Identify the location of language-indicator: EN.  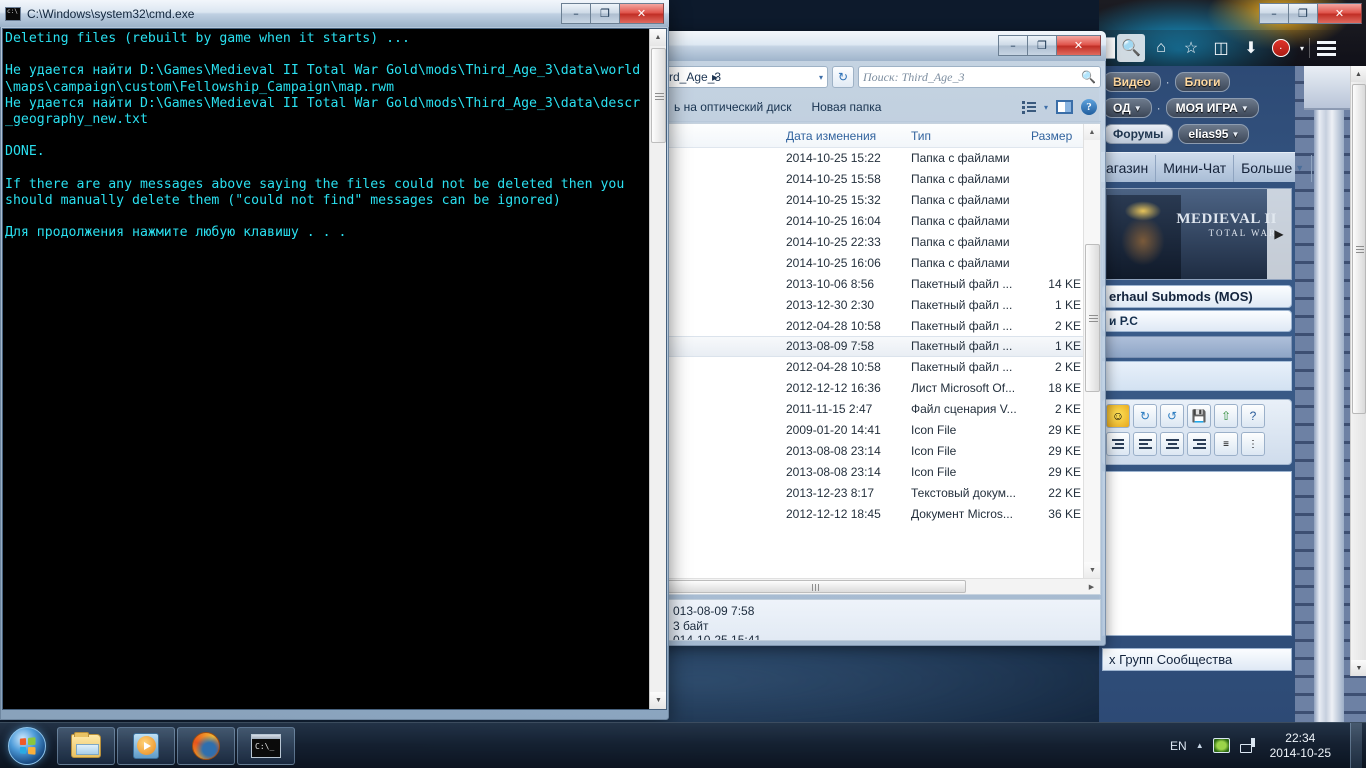
(1178, 746).